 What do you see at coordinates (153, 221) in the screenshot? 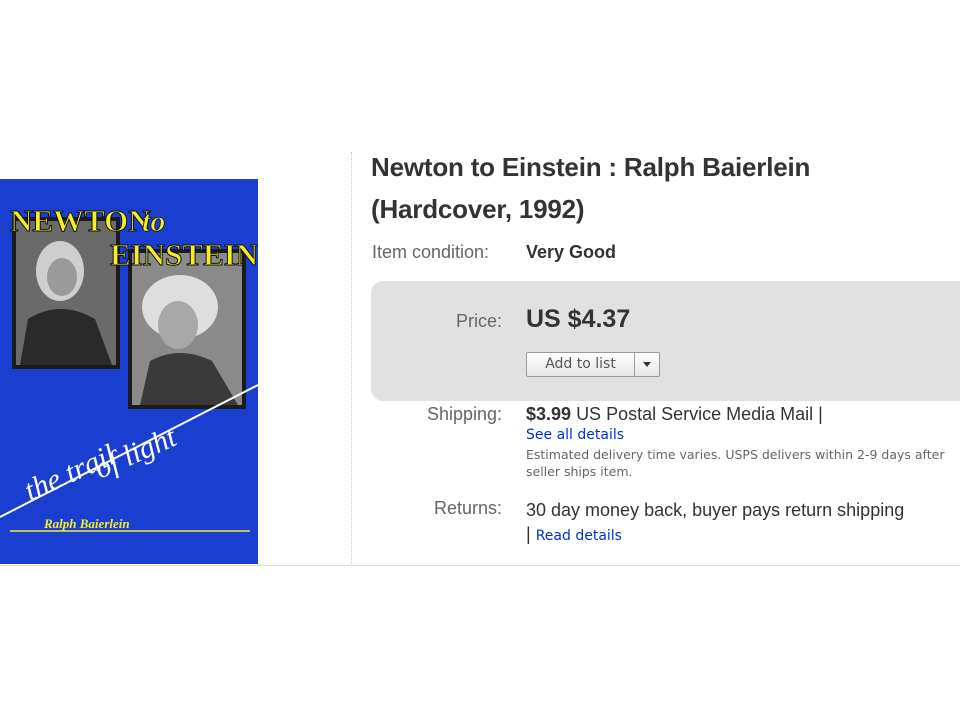
I see `cover-title-to: to` at bounding box center [153, 221].